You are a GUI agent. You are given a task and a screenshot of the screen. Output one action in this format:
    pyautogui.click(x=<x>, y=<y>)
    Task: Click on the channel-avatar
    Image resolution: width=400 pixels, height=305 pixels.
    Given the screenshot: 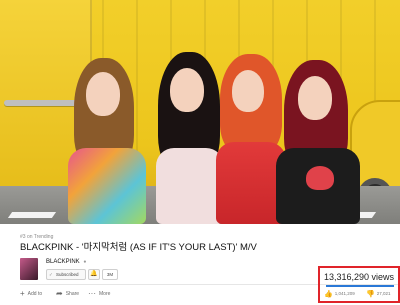 What is the action you would take?
    pyautogui.click(x=29, y=269)
    